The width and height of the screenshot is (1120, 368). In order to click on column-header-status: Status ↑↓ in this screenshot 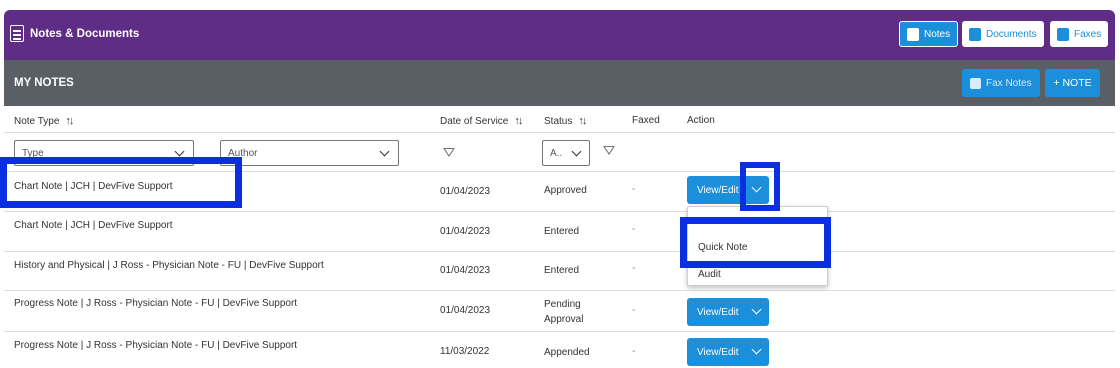, I will do `click(565, 121)`.